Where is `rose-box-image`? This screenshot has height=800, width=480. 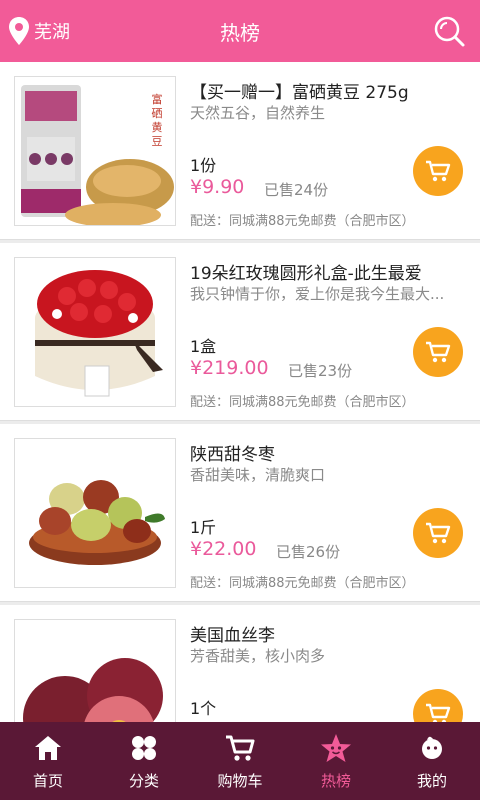 rose-box-image is located at coordinates (95, 332).